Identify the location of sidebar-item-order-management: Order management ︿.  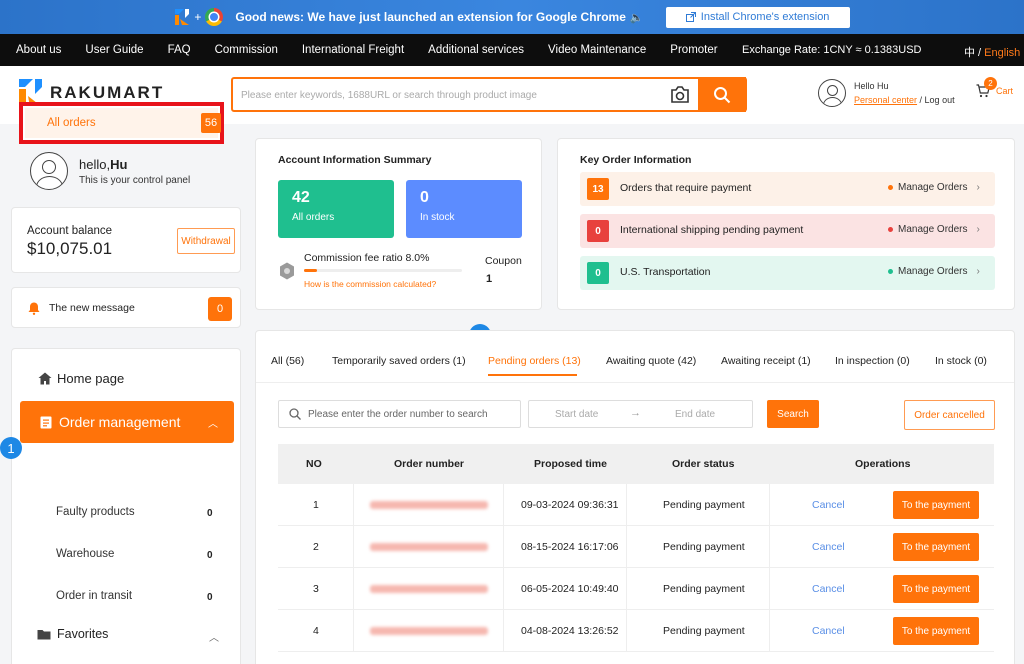
(127, 422).